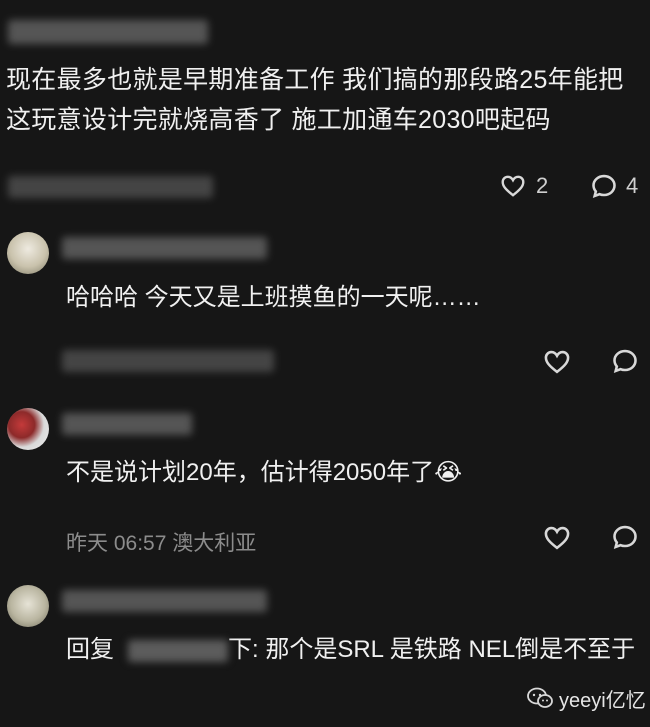 This screenshot has width=650, height=727. What do you see at coordinates (542, 185) in the screenshot?
I see `like-count: 2` at bounding box center [542, 185].